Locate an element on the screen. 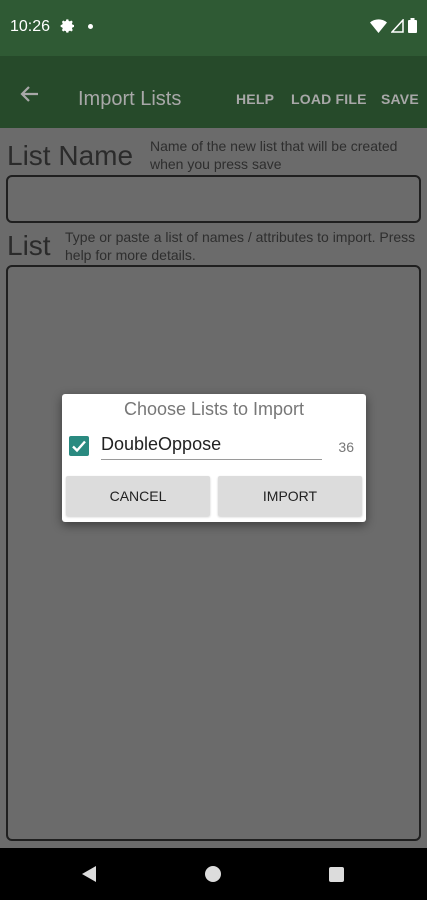 The height and width of the screenshot is (900, 427). status-bar: 10:26 is located at coordinates (213, 28).